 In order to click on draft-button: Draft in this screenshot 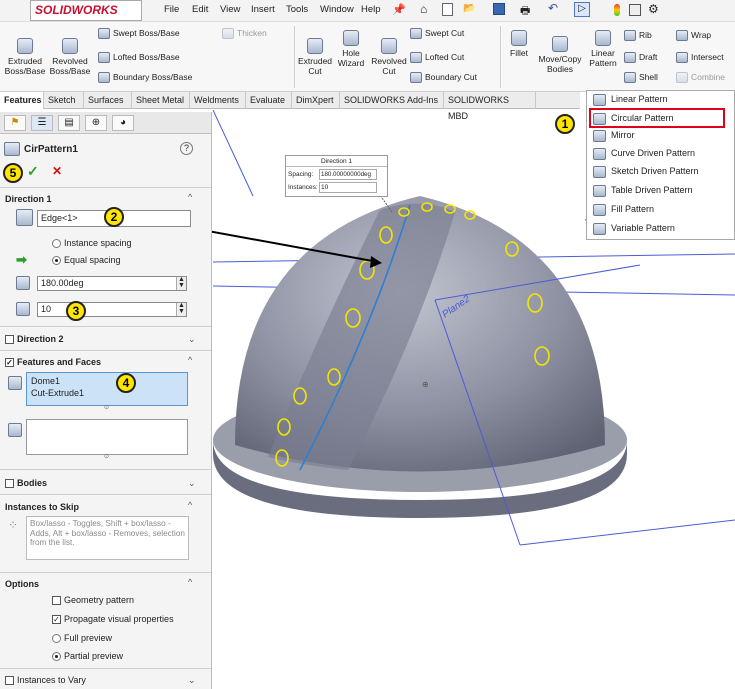, I will do `click(640, 58)`.